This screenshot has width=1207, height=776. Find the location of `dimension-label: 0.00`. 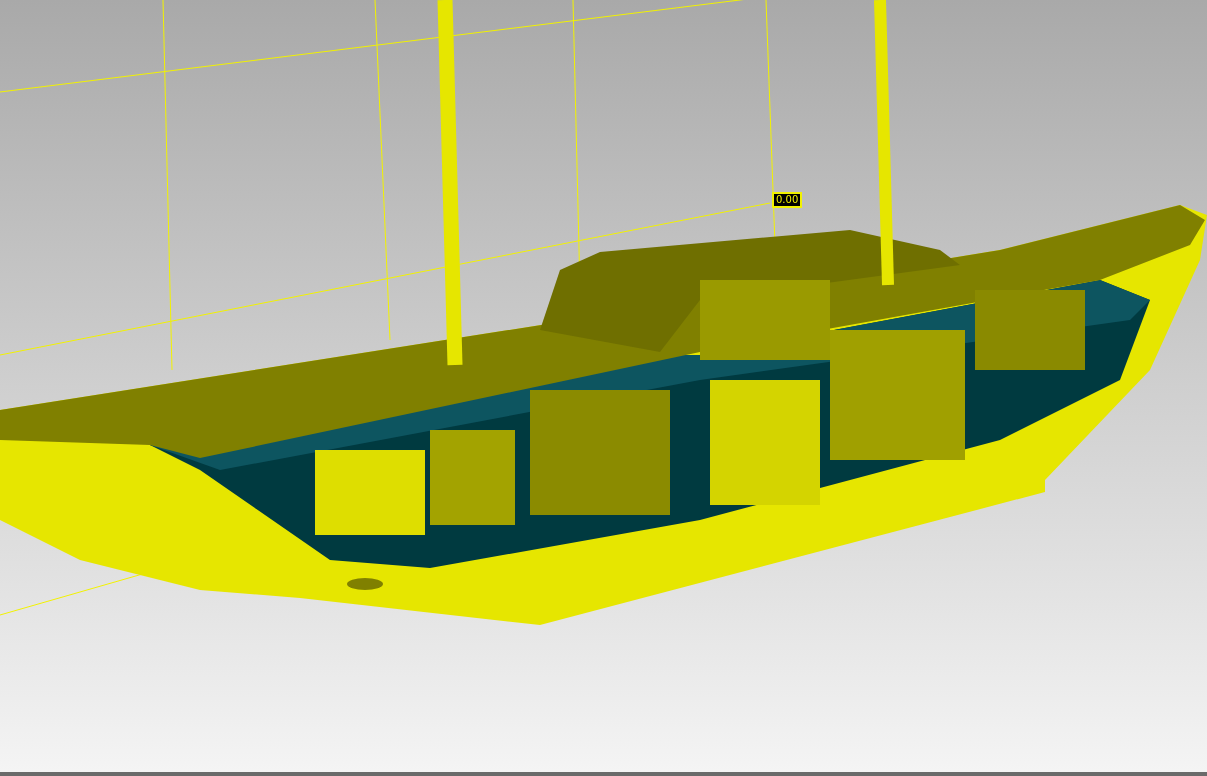

dimension-label: 0.00 is located at coordinates (787, 200).